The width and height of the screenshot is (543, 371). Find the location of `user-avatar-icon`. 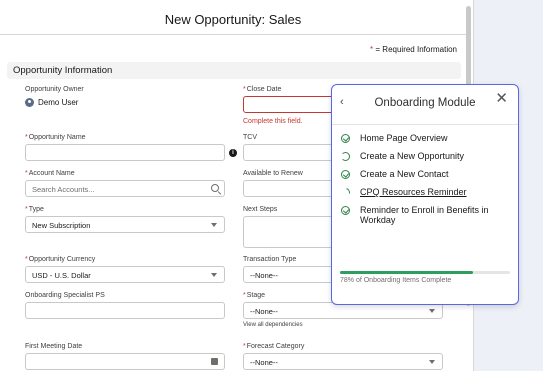

user-avatar-icon is located at coordinates (29, 102).